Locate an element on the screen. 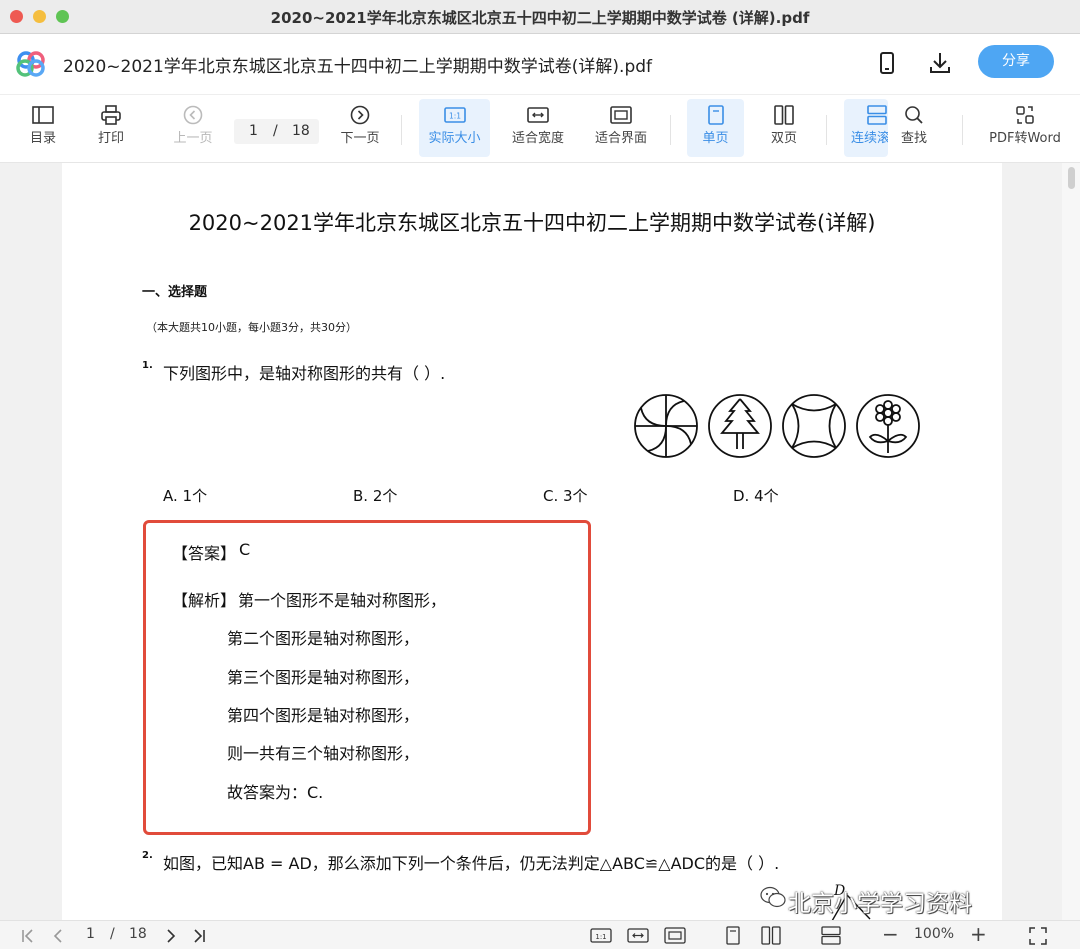 The width and height of the screenshot is (1080, 949). download-icon is located at coordinates (940, 63).